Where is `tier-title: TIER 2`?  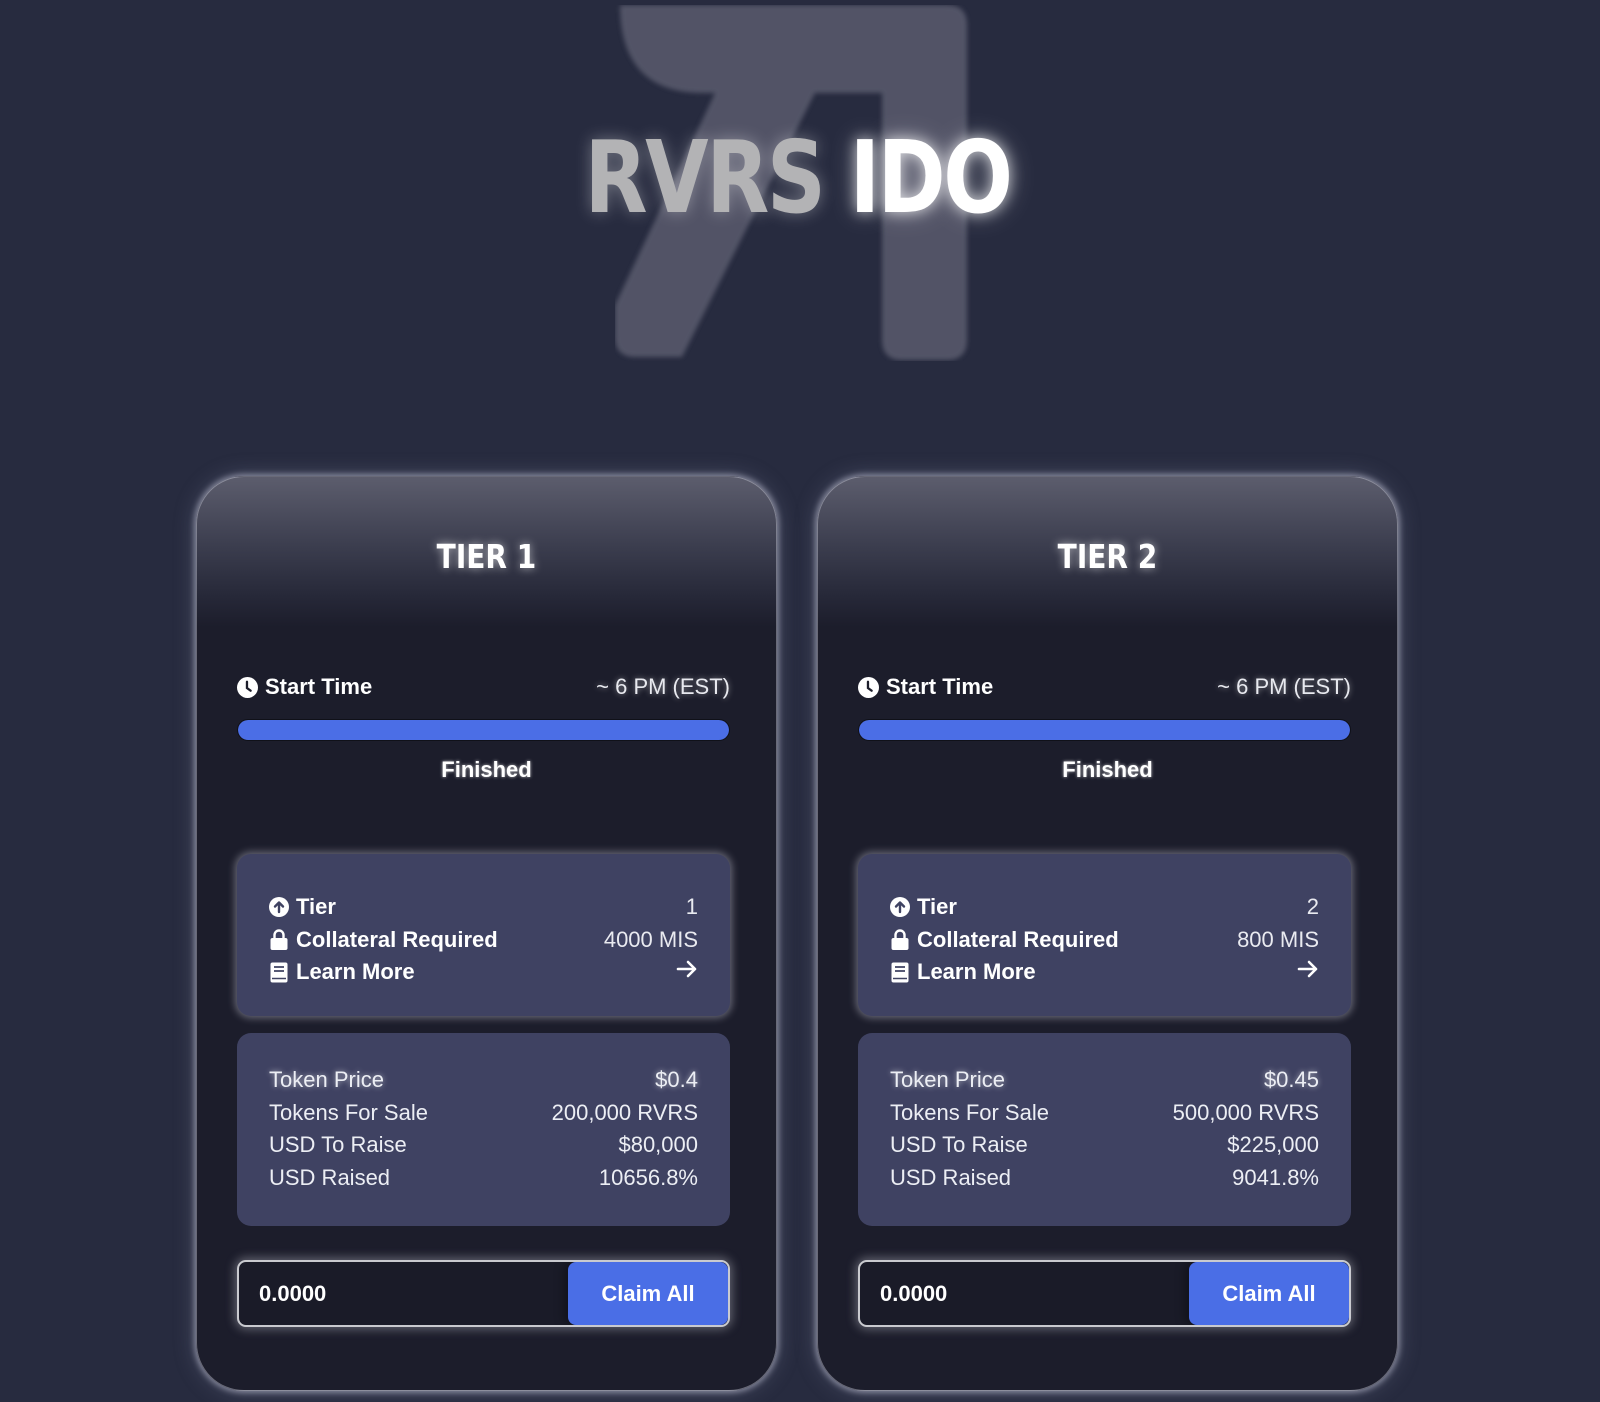
tier-title: TIER 2 is located at coordinates (1107, 556).